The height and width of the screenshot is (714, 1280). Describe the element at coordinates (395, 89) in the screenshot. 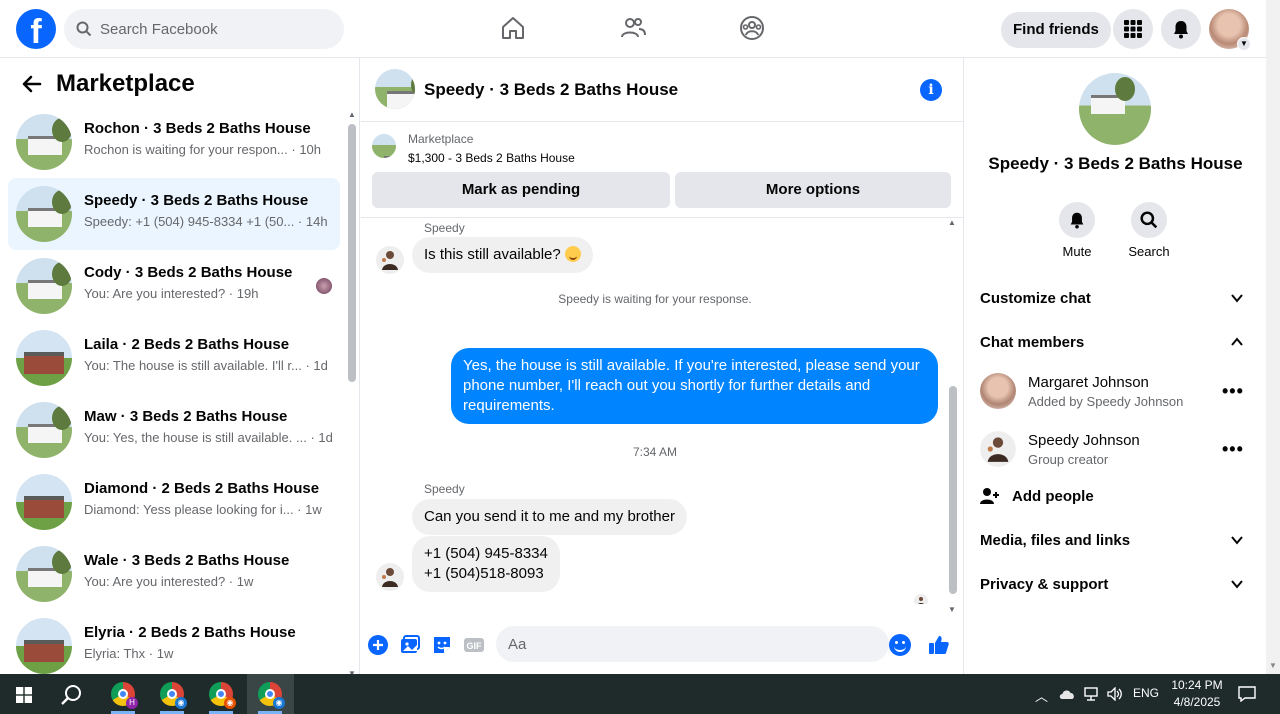

I see `chat-avatar` at that location.